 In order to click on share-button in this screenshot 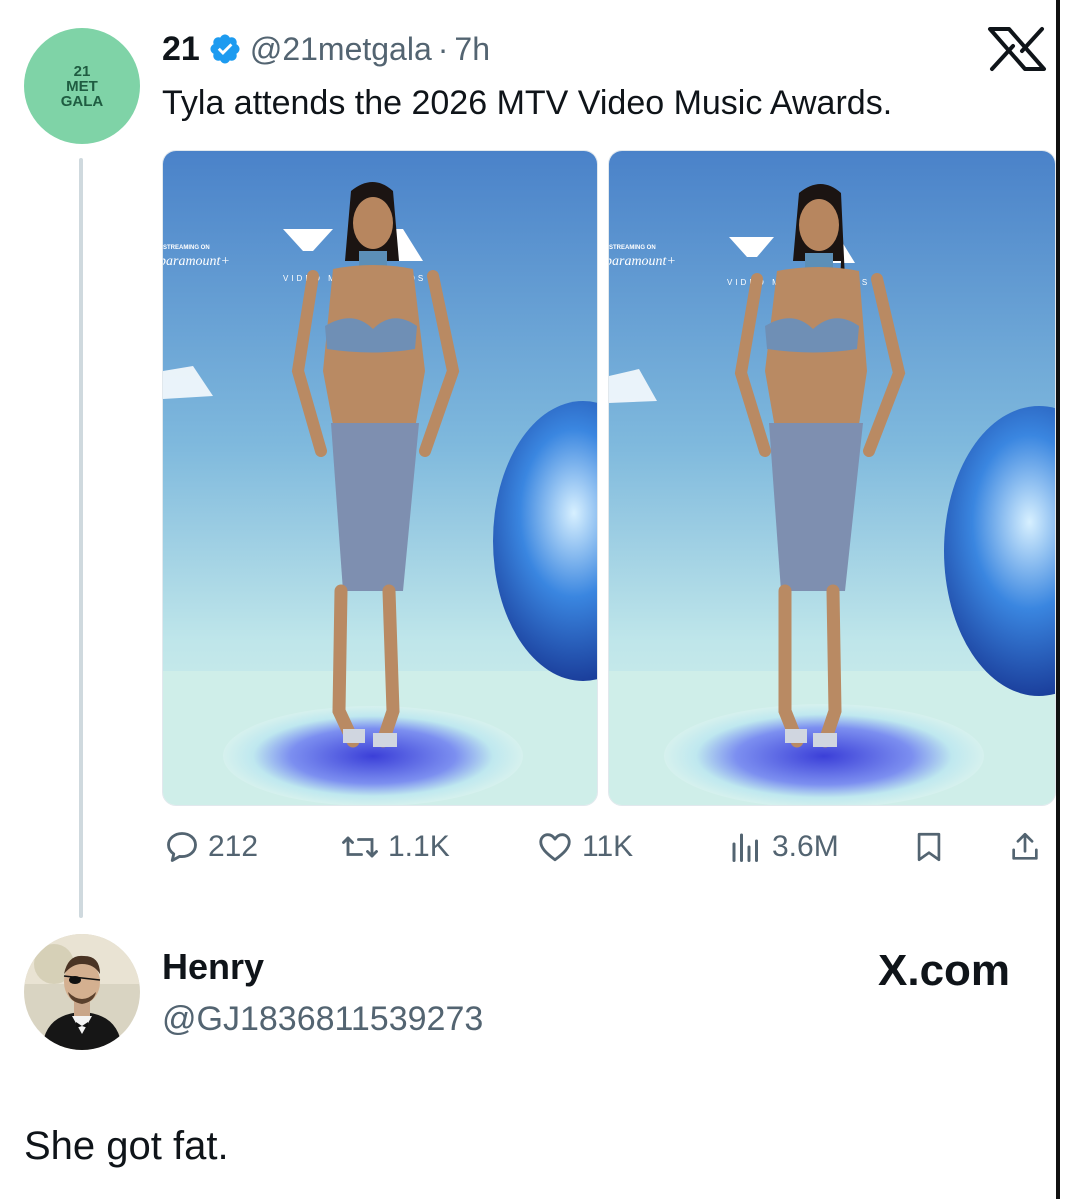, I will do `click(1029, 847)`.